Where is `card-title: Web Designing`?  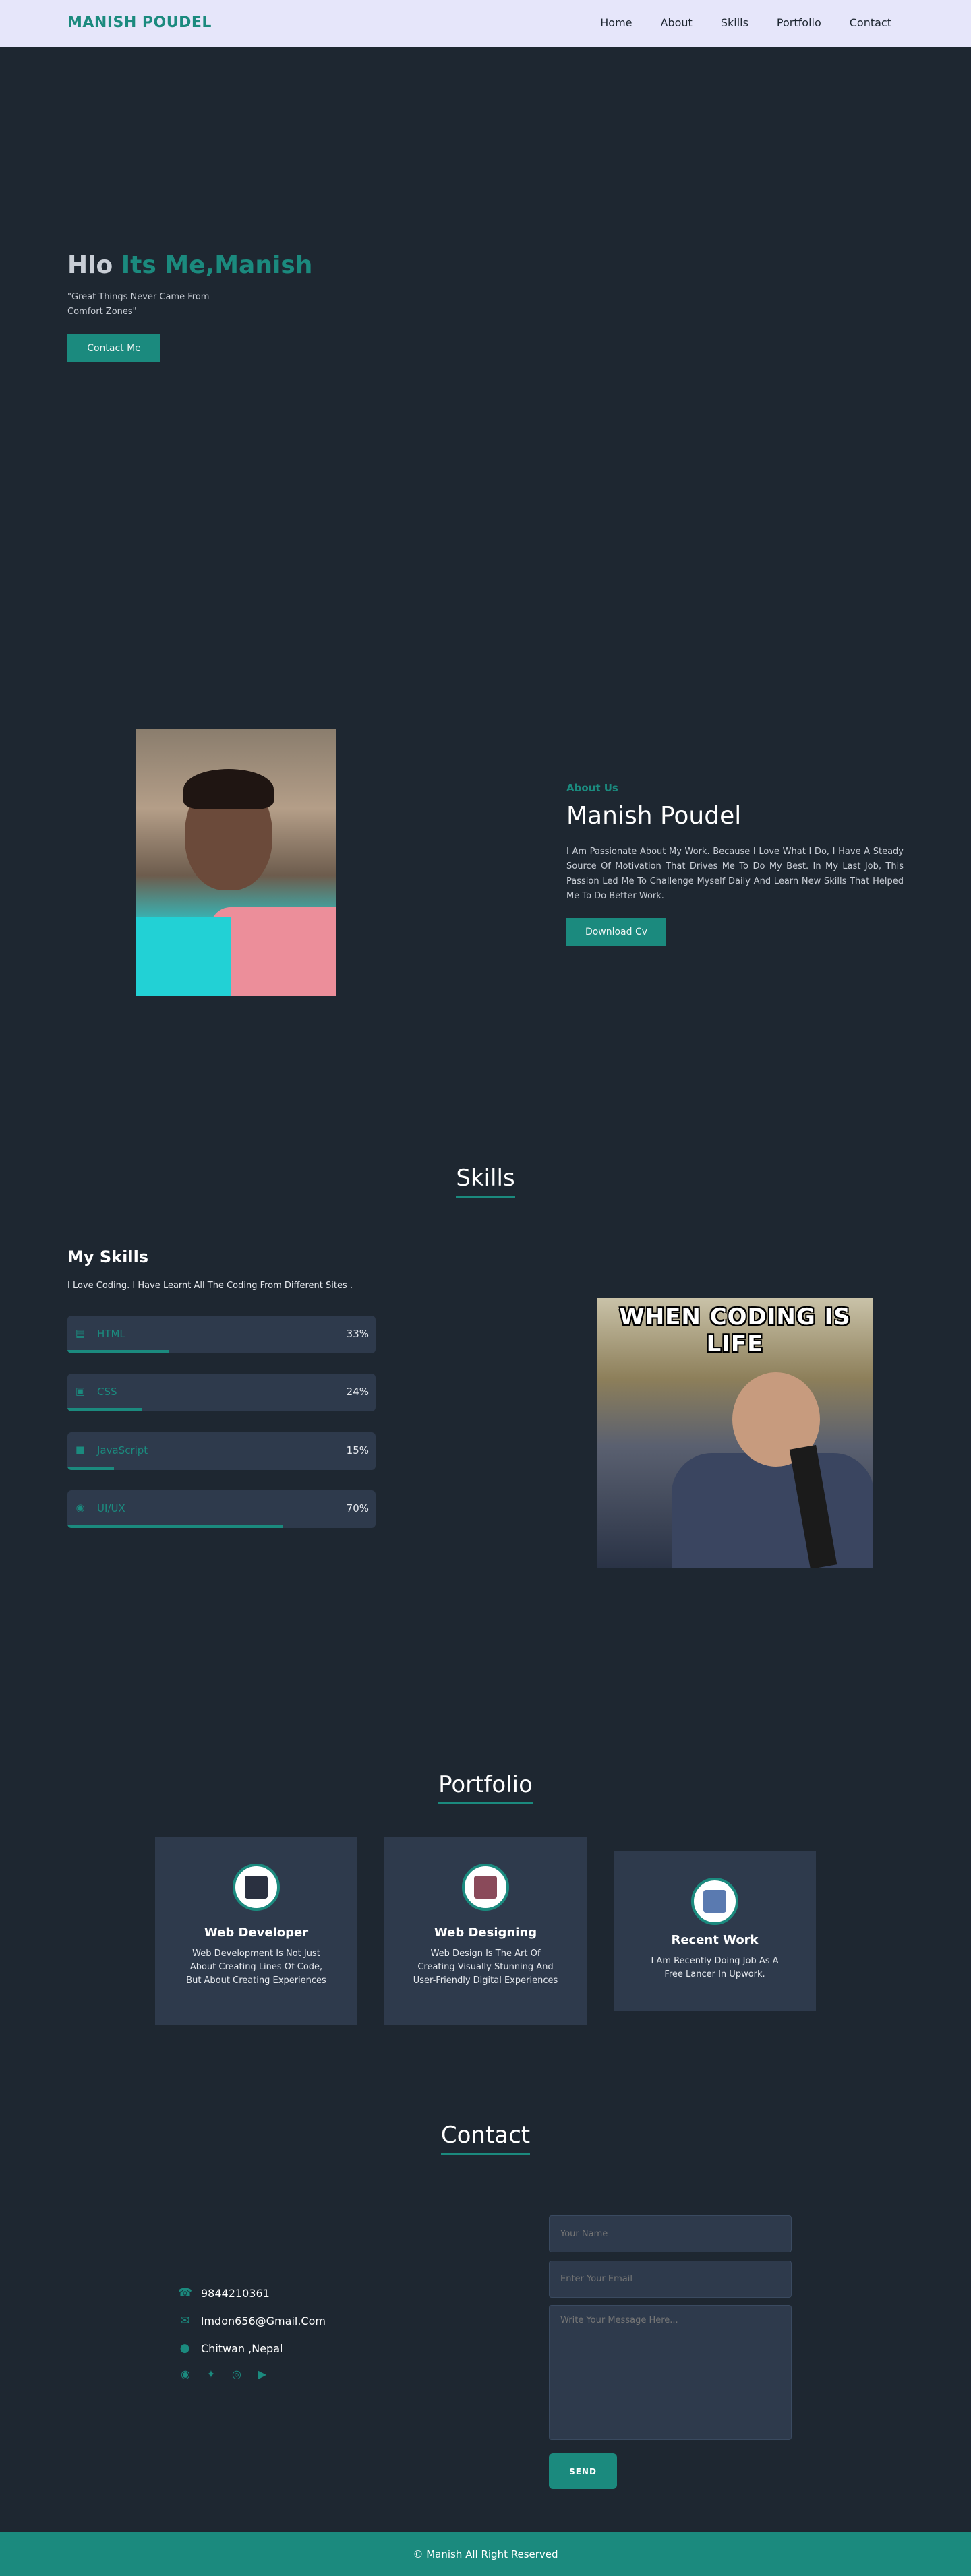 card-title: Web Designing is located at coordinates (486, 1933).